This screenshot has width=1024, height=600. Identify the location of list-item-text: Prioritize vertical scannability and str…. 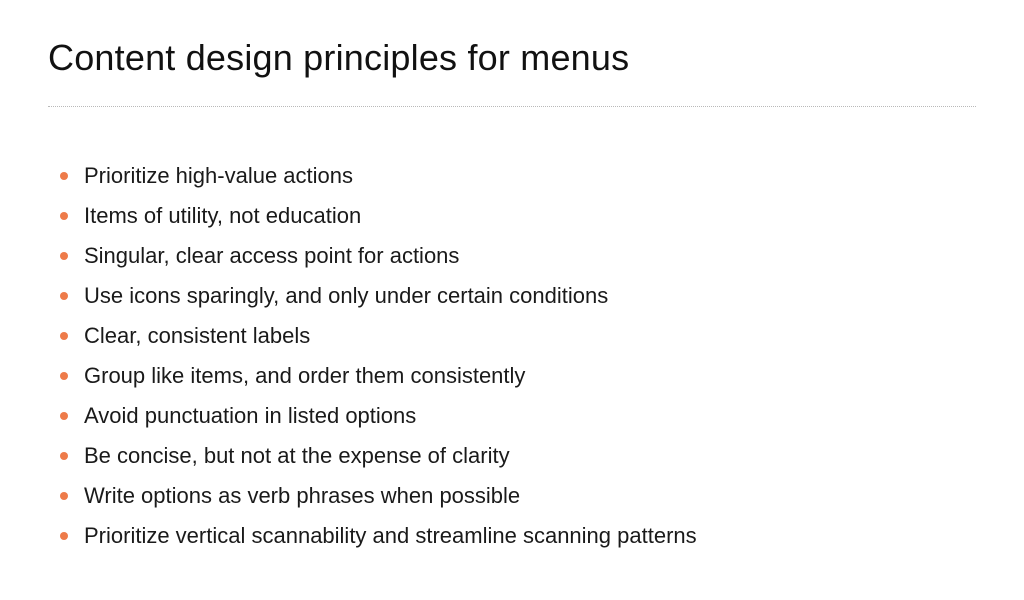
(390, 535).